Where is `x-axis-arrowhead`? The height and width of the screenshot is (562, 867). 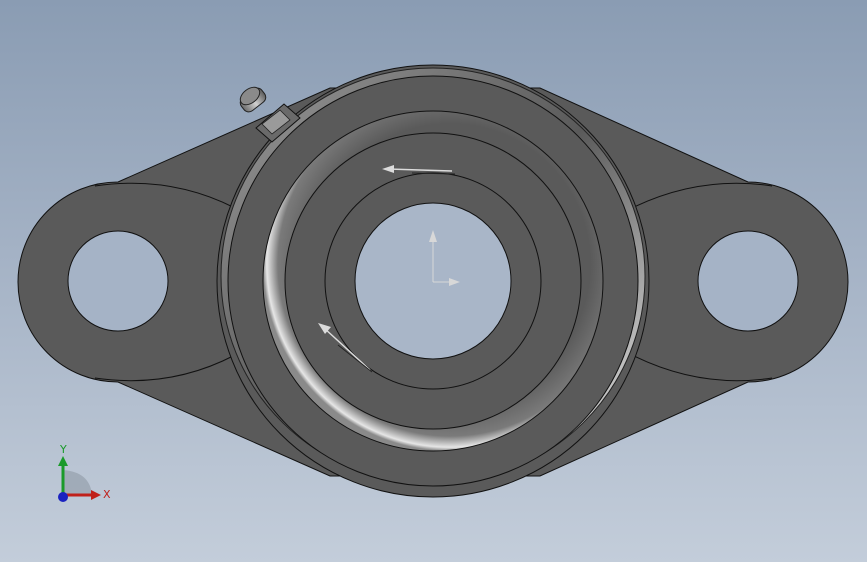 x-axis-arrowhead is located at coordinates (96, 495).